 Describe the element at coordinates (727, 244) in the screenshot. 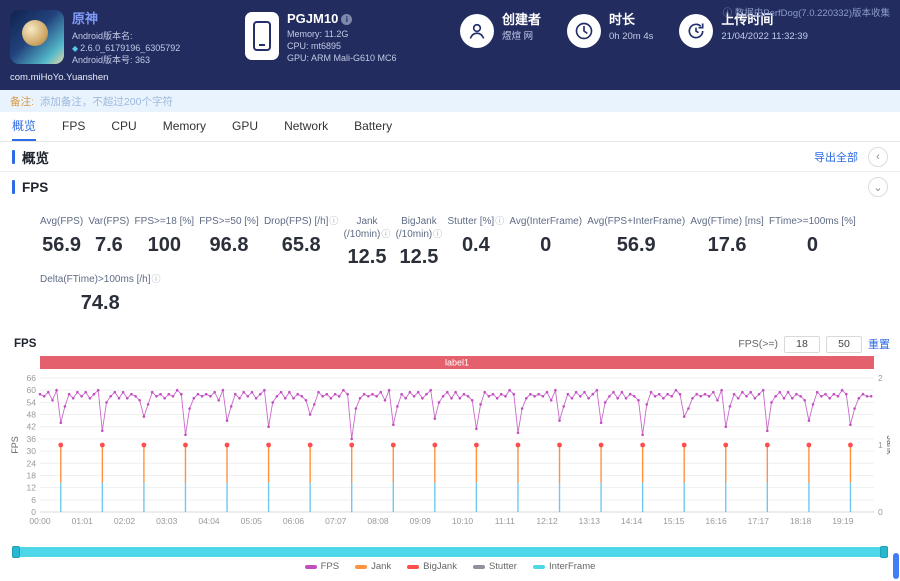

I see `metric-value: 17.6` at that location.